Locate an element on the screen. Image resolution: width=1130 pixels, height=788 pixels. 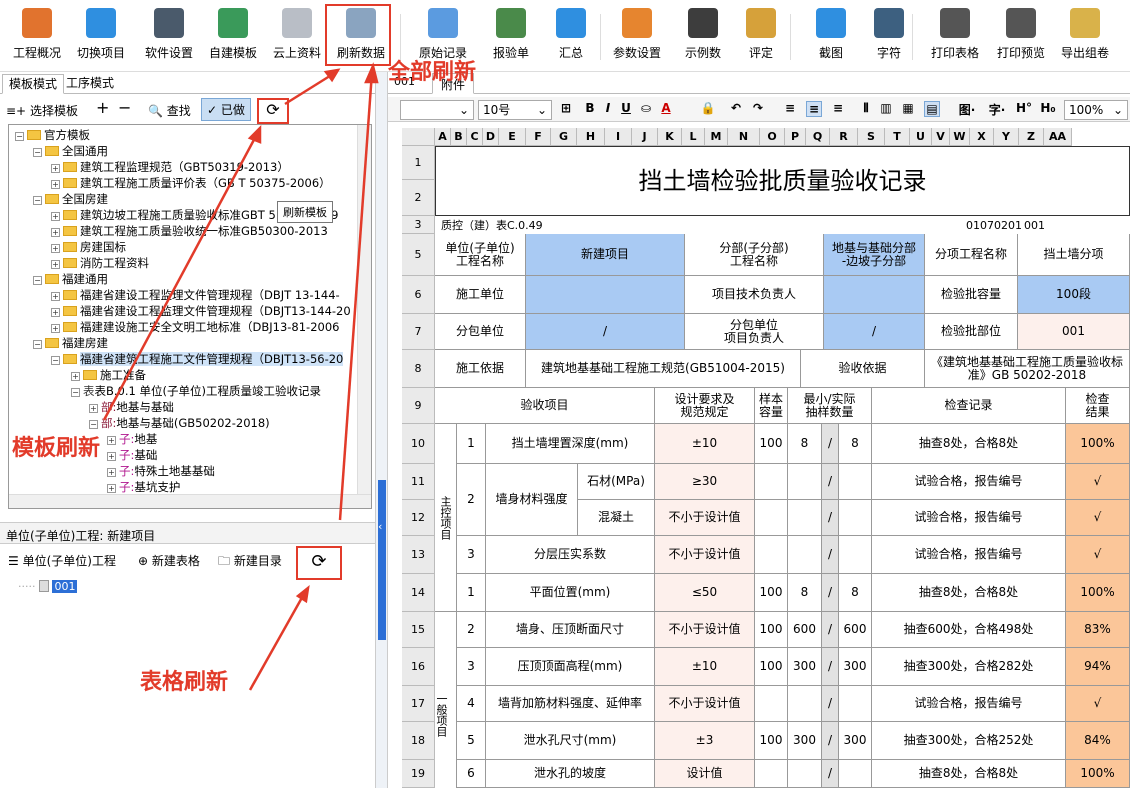
template-refresh-label: 模板刷新 is located at coordinates (56, 448).